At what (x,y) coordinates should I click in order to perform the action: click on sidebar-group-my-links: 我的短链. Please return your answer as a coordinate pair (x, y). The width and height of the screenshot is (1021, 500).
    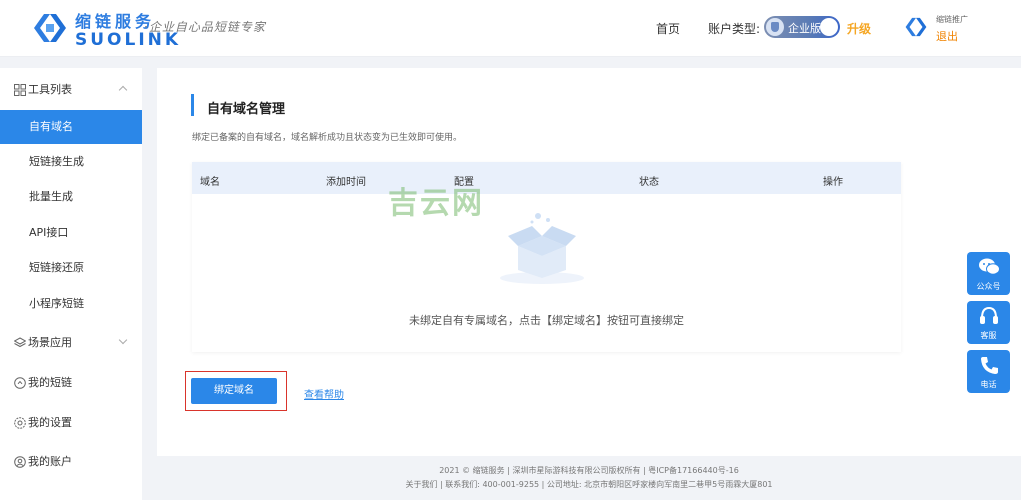
    Looking at the image, I should click on (71, 383).